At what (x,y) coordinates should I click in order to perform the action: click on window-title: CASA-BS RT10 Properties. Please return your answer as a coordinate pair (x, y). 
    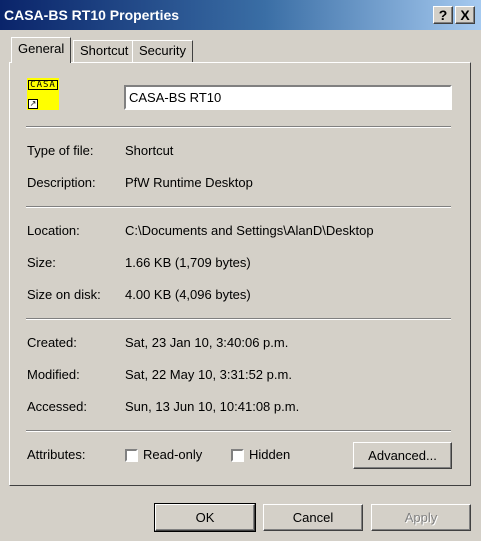
    Looking at the image, I should click on (92, 15).